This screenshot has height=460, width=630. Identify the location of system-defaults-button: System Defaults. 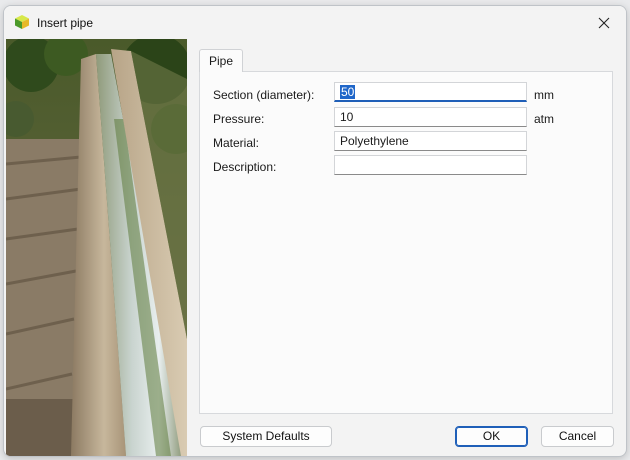
(266, 436).